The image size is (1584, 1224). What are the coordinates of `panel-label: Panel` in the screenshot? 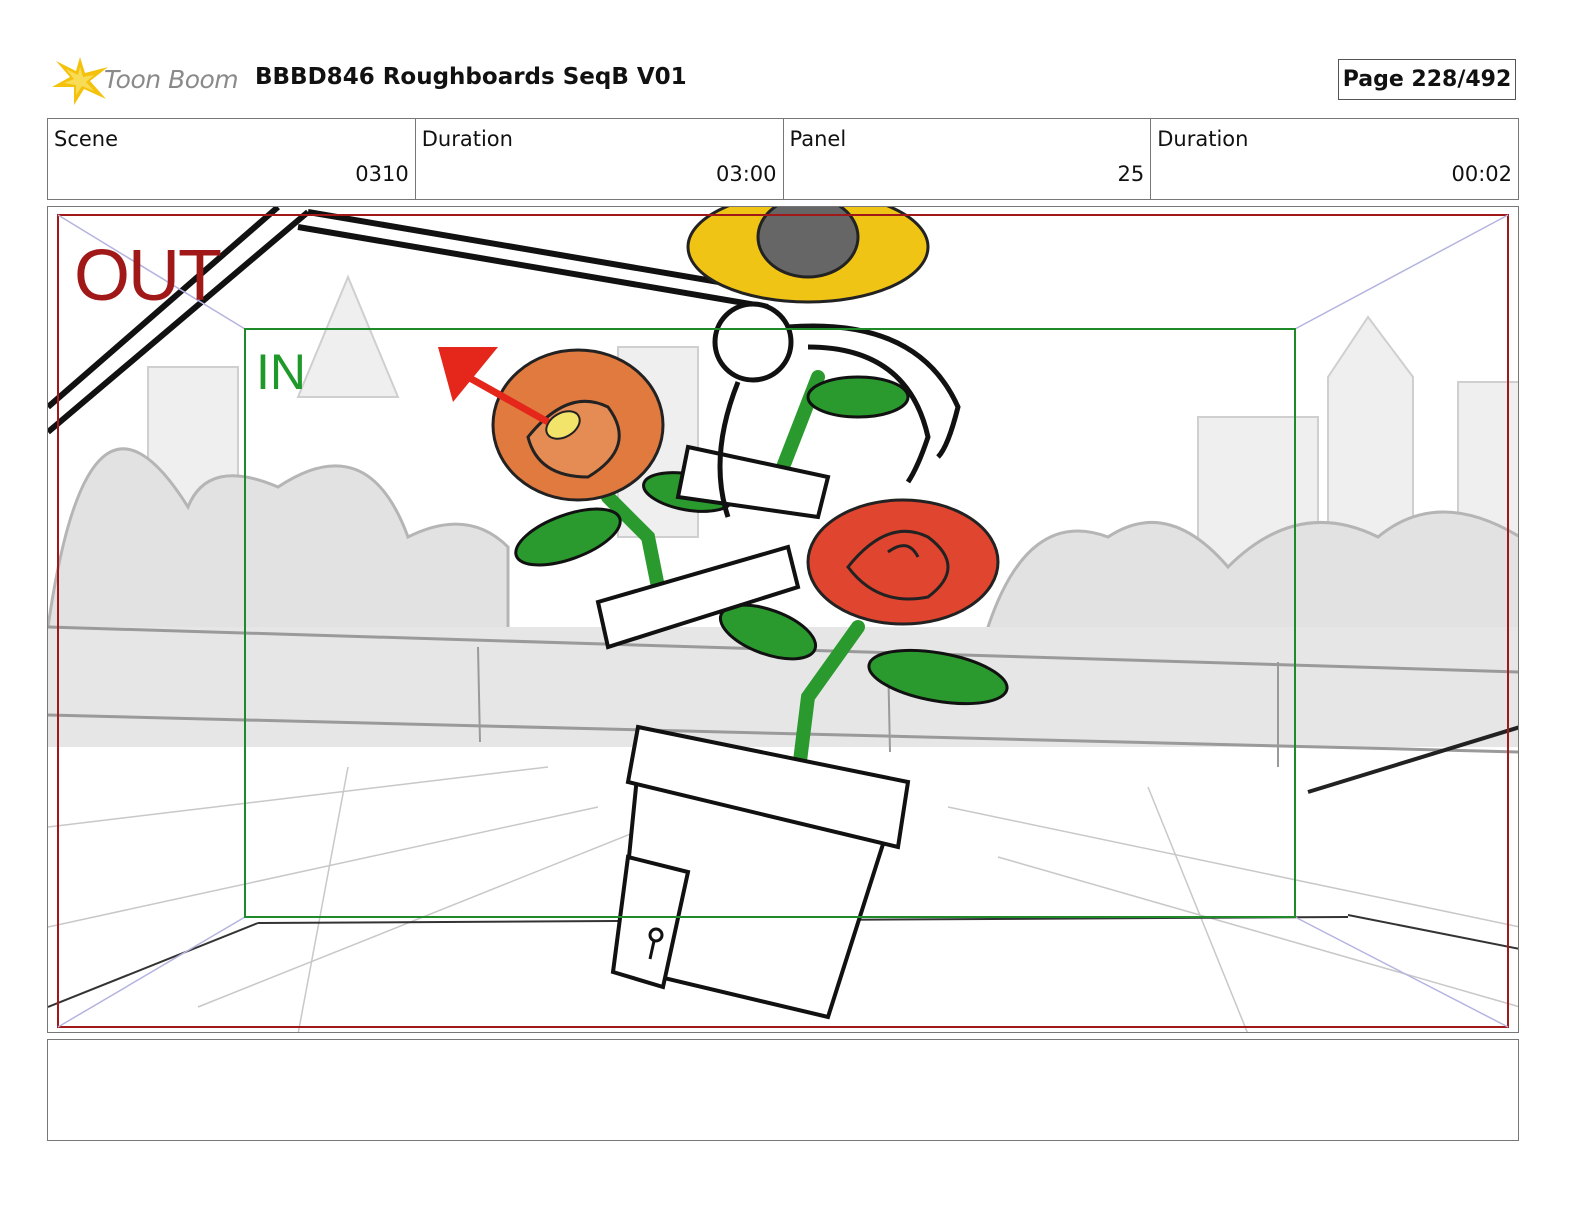 It's located at (818, 139).